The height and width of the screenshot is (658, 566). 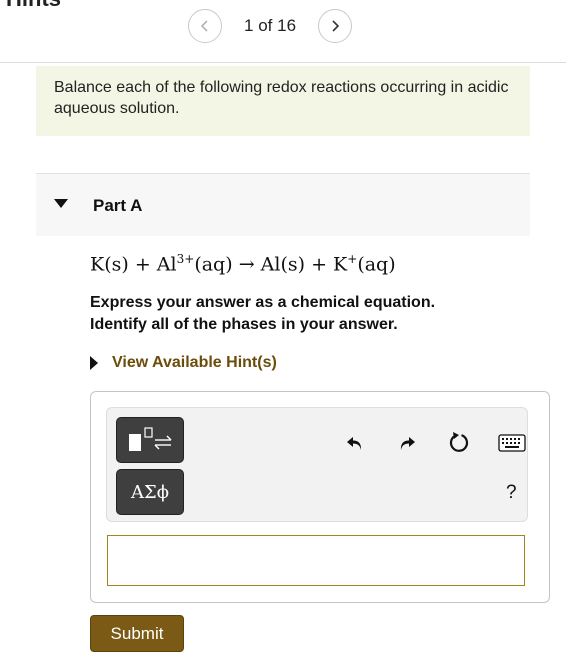 I want to click on header-divider, so click(x=283, y=62).